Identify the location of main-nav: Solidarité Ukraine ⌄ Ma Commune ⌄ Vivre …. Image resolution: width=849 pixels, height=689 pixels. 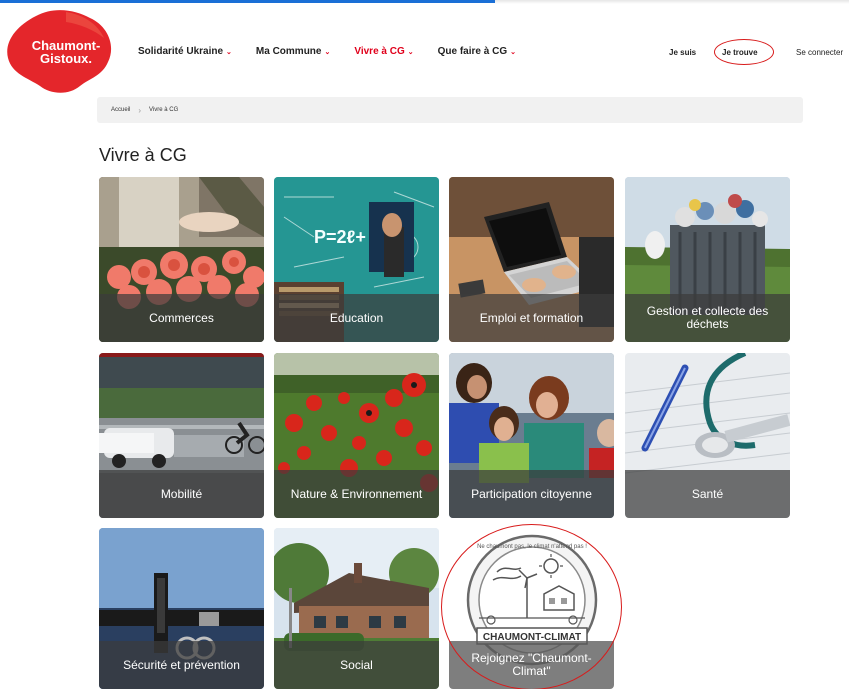
(339, 51).